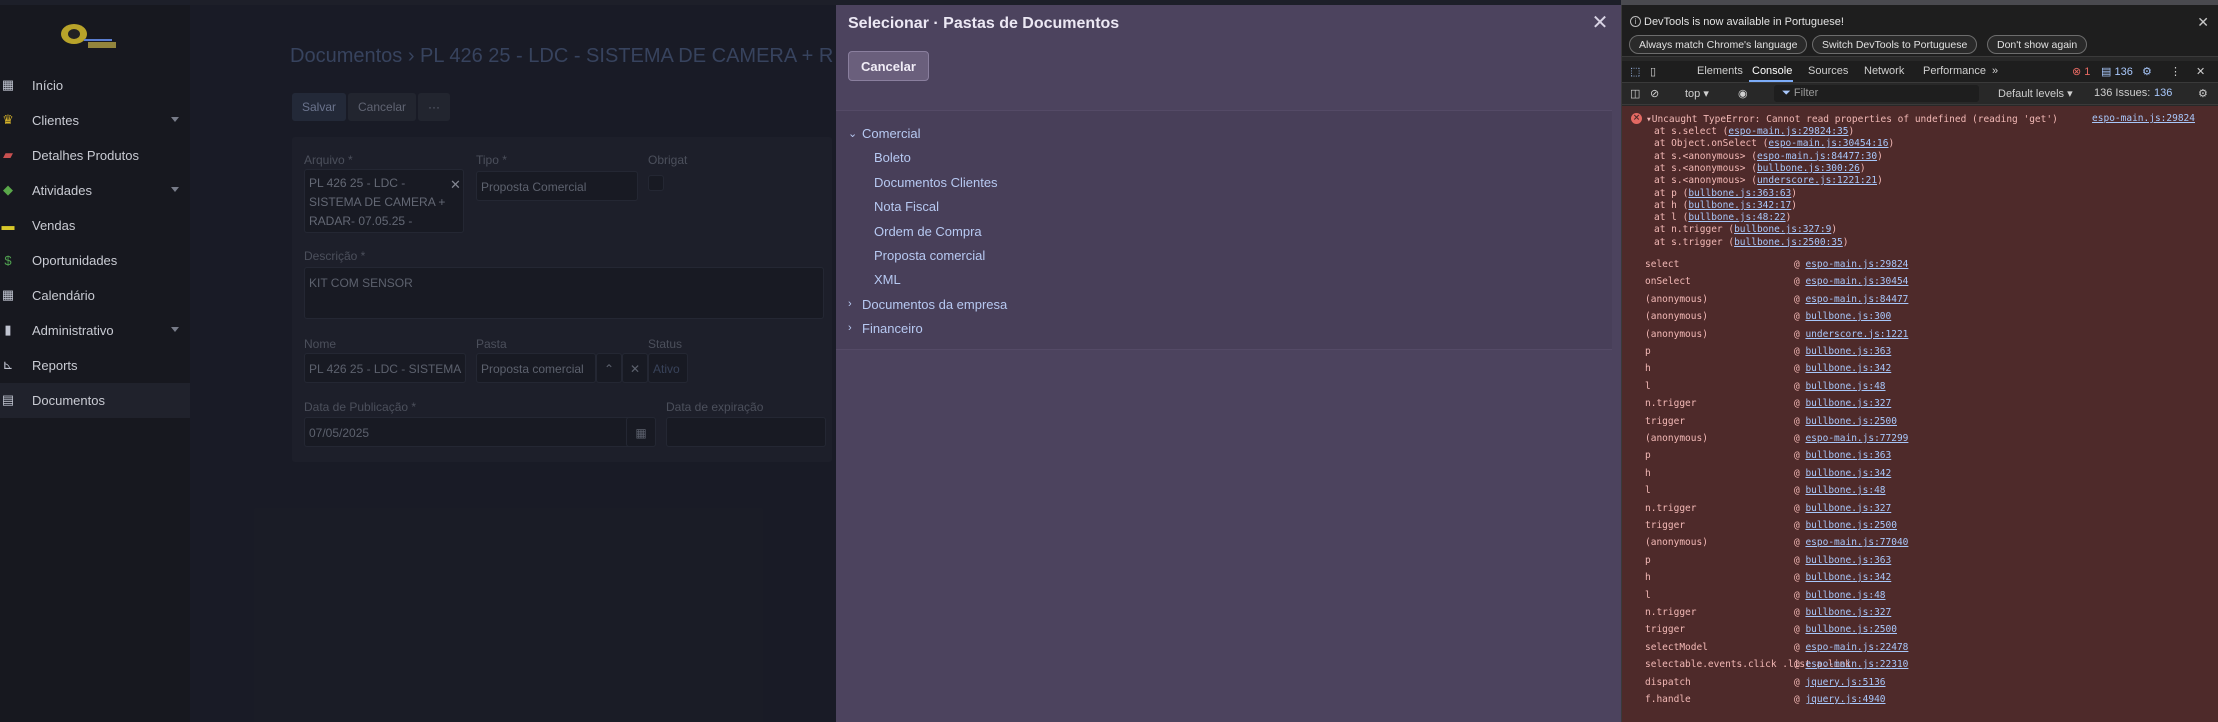 This screenshot has width=2218, height=722. What do you see at coordinates (1772, 71) in the screenshot?
I see `tab-console: Console` at bounding box center [1772, 71].